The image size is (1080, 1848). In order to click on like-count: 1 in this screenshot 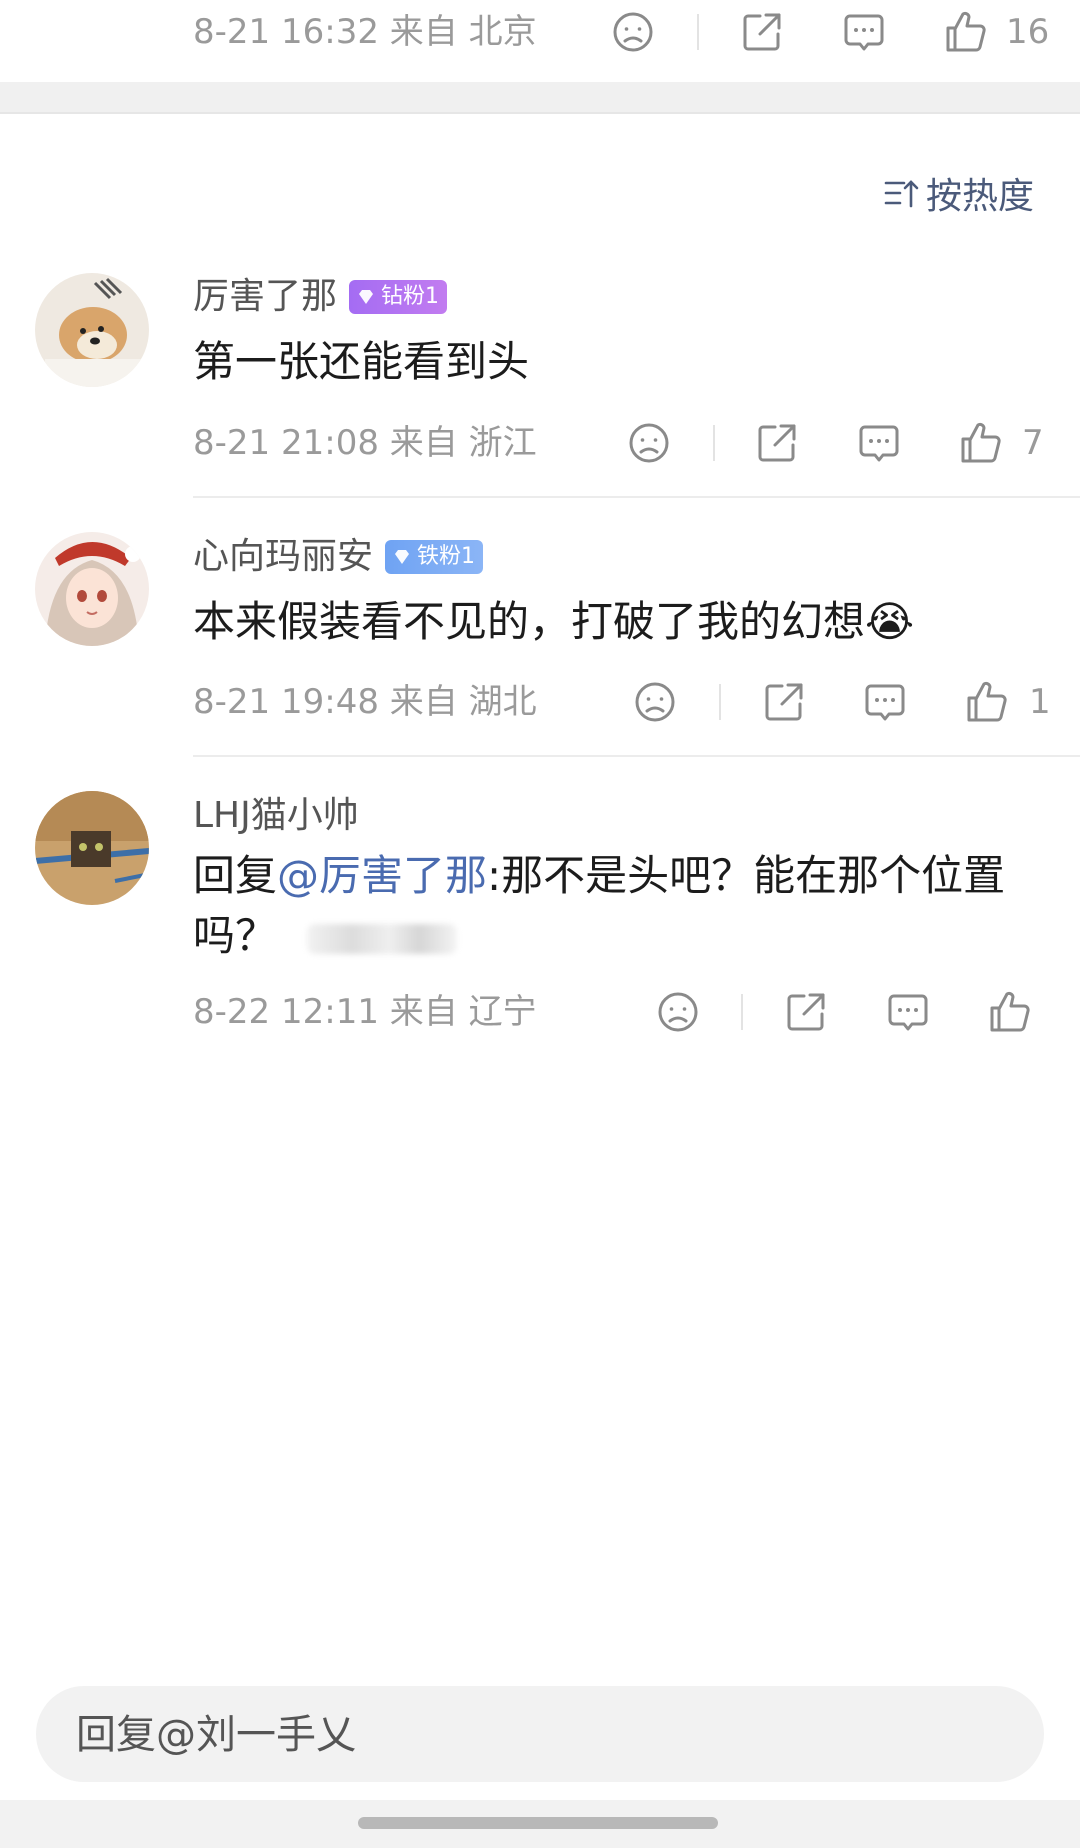, I will do `click(1040, 702)`.